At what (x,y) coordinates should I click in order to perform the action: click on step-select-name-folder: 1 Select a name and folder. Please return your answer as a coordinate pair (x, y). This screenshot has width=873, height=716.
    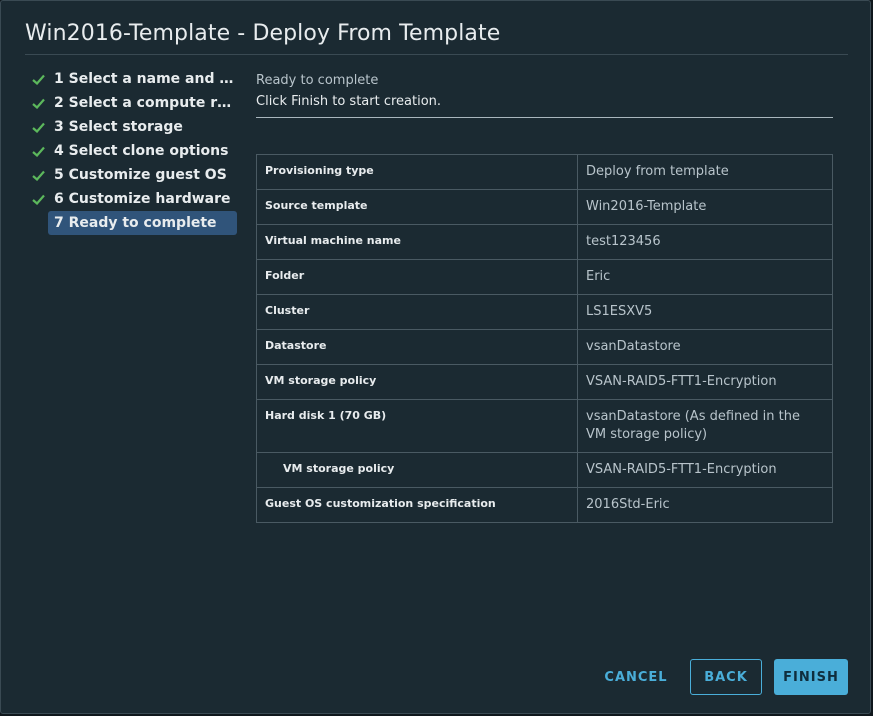
    Looking at the image, I should click on (136, 79).